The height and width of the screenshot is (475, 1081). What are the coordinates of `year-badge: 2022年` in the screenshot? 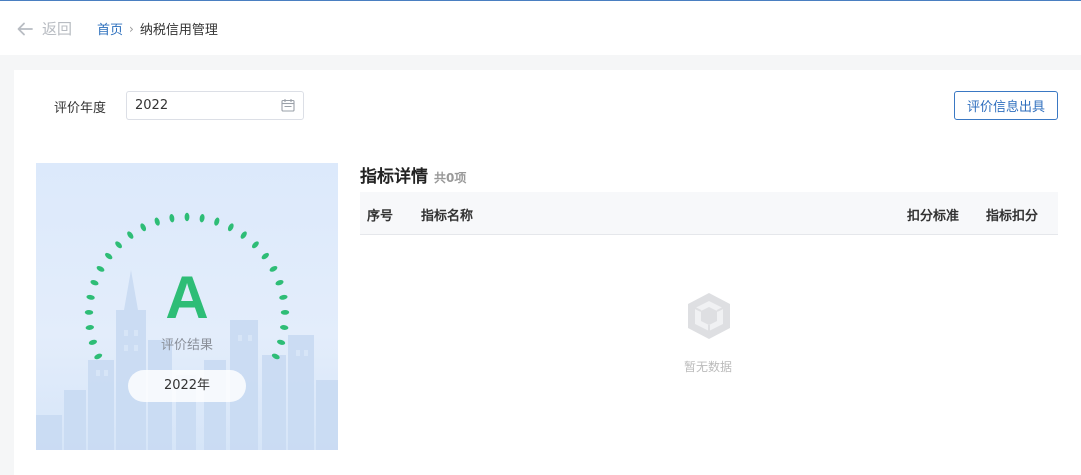 It's located at (187, 386).